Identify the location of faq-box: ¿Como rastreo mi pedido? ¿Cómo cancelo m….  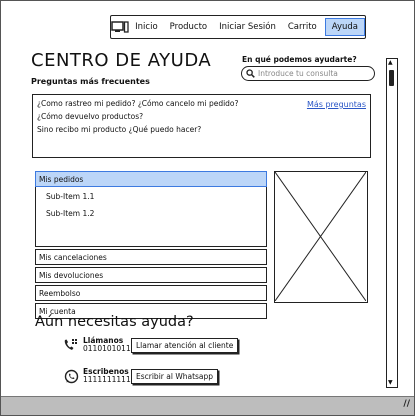
(201, 126).